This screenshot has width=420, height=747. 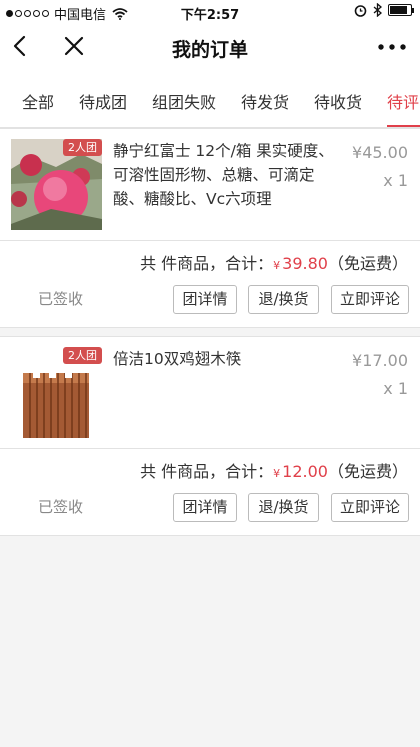 I want to click on more-icon, so click(x=392, y=47).